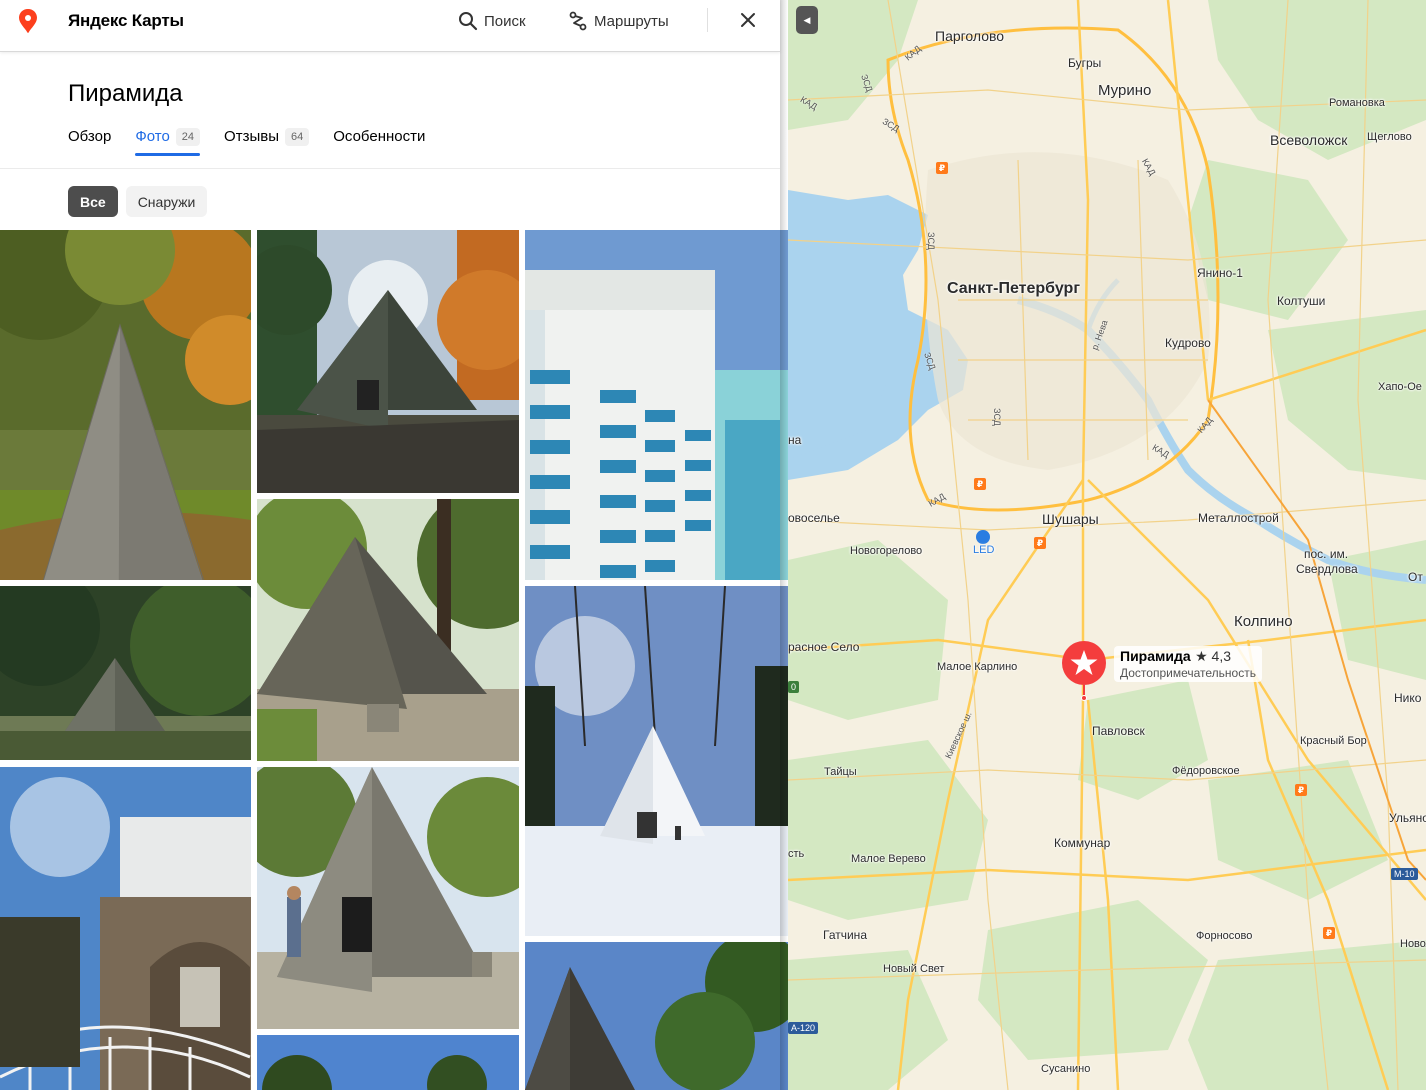  What do you see at coordinates (251, 136) in the screenshot?
I see `tab-label: Отзывы` at bounding box center [251, 136].